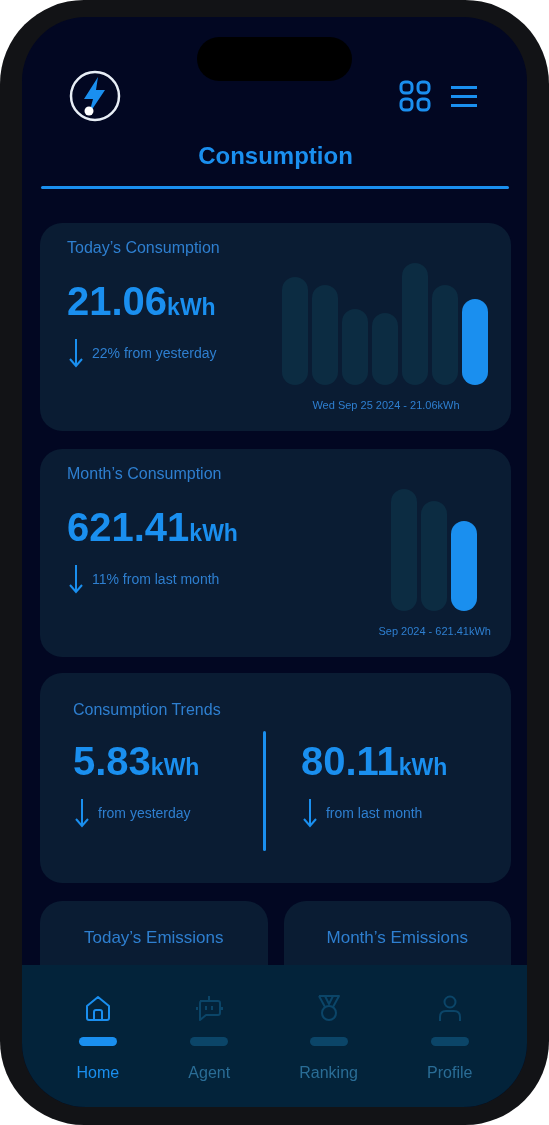 The height and width of the screenshot is (1125, 549). What do you see at coordinates (374, 813) in the screenshot?
I see `change-text: from last month` at bounding box center [374, 813].